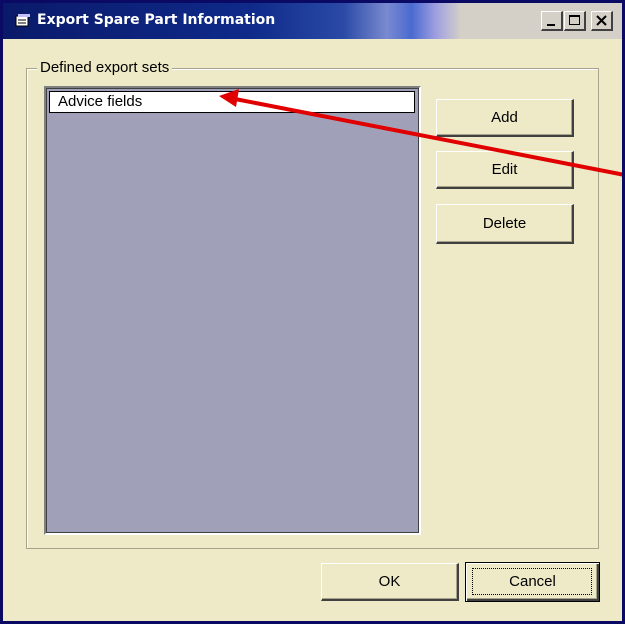  I want to click on ok-button: OK, so click(390, 582).